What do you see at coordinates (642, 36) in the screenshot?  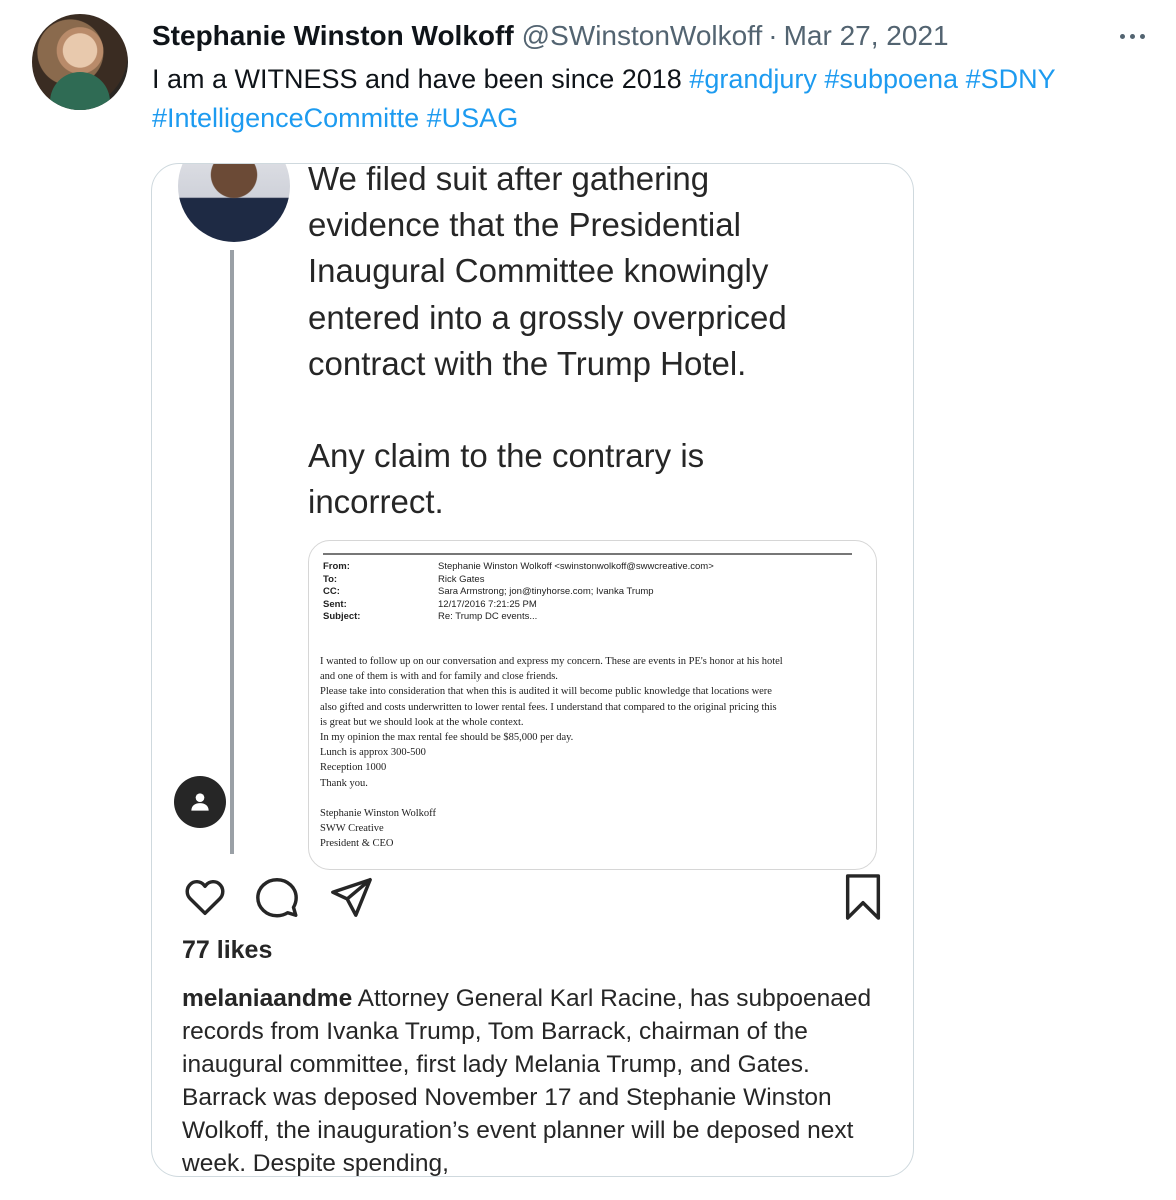 I see `author-handle: @SWinstonWolkoff` at bounding box center [642, 36].